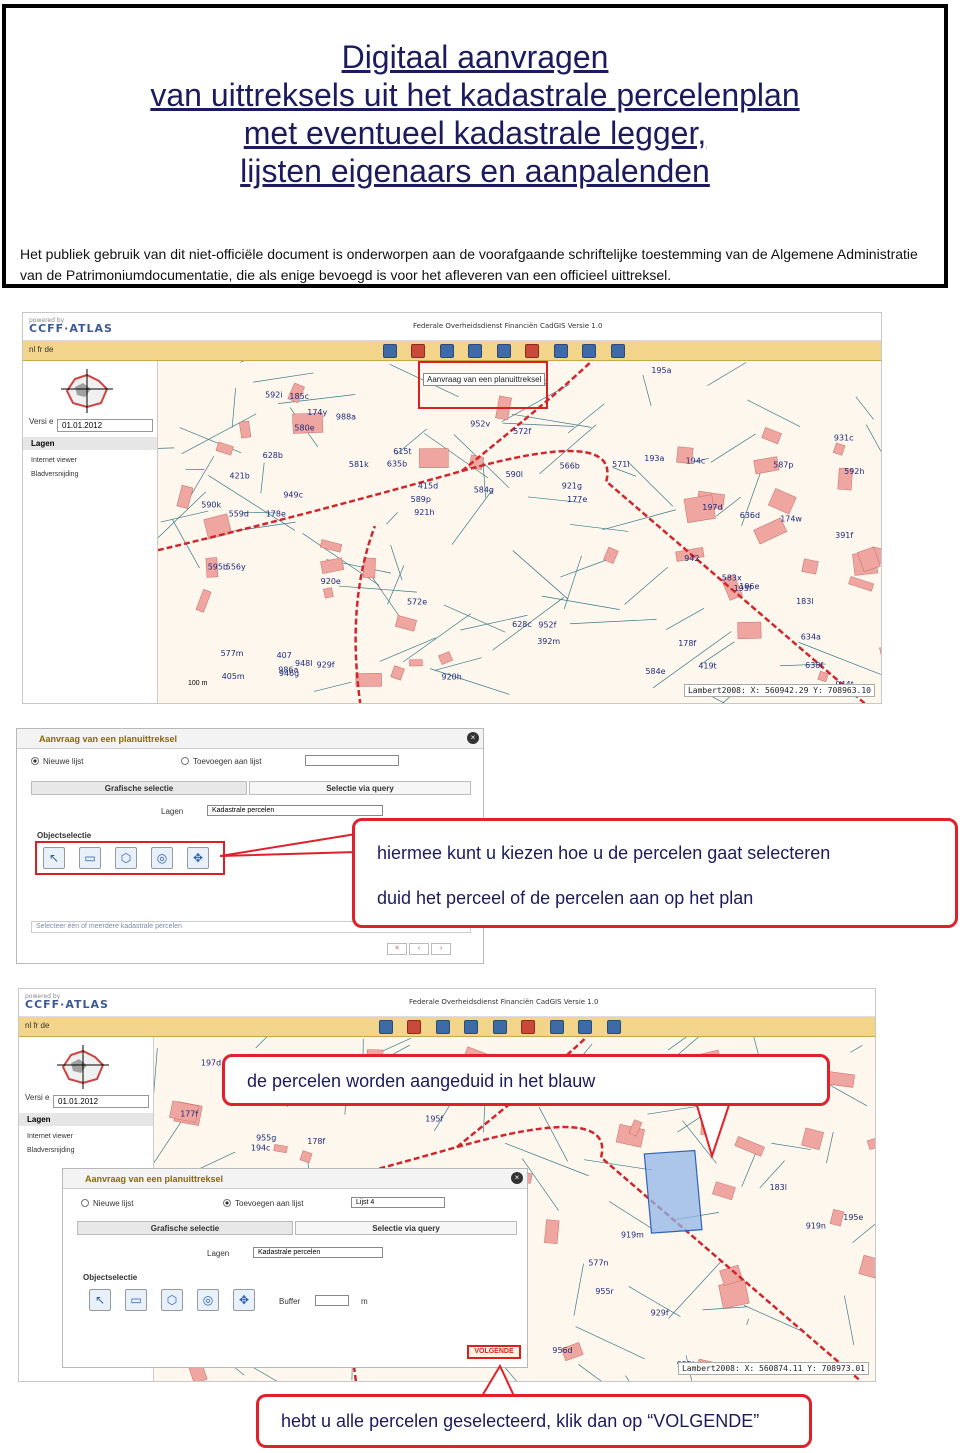 The image size is (960, 1453). I want to click on parcel-label: 174w, so click(791, 518).